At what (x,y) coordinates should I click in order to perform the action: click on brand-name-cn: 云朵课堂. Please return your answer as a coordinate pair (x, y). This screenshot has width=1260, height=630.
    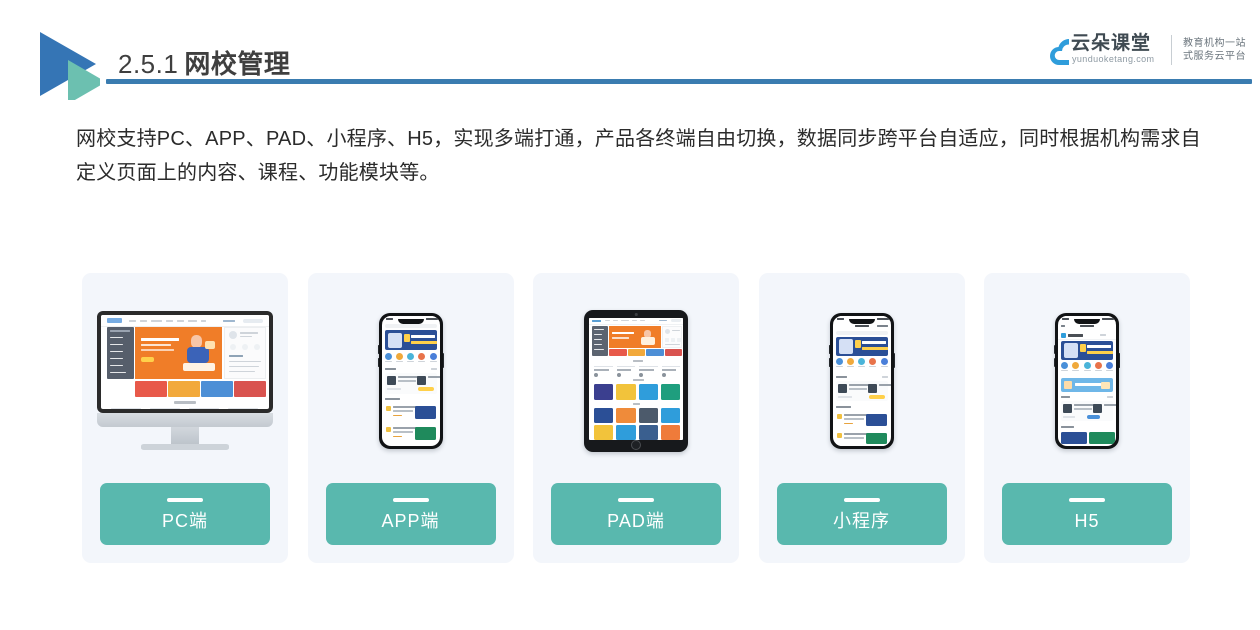
    Looking at the image, I should click on (1111, 43).